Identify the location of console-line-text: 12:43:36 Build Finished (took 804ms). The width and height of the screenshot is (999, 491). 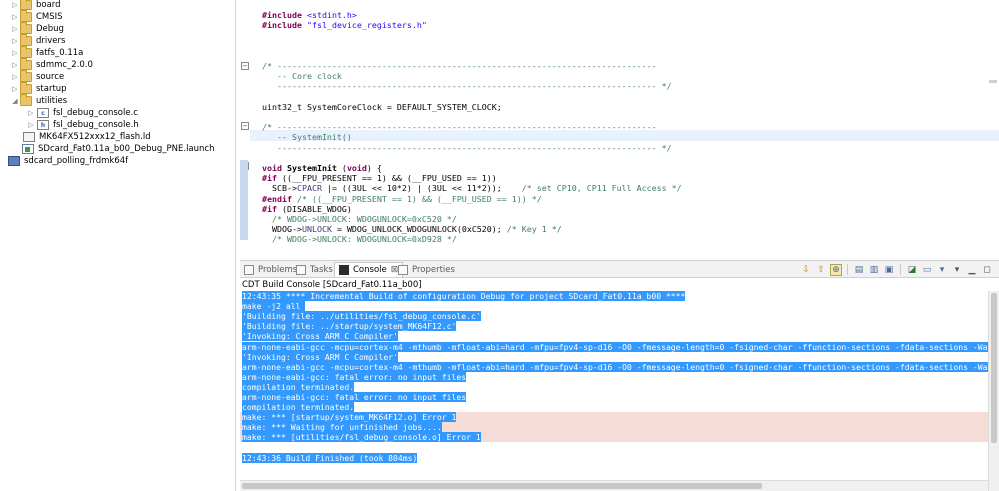
(330, 457).